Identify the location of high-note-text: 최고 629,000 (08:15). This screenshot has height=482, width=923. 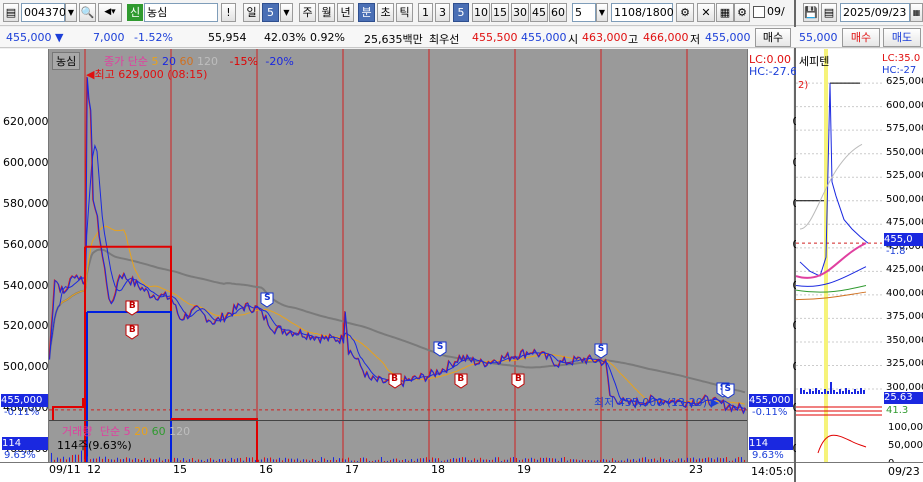
(151, 74).